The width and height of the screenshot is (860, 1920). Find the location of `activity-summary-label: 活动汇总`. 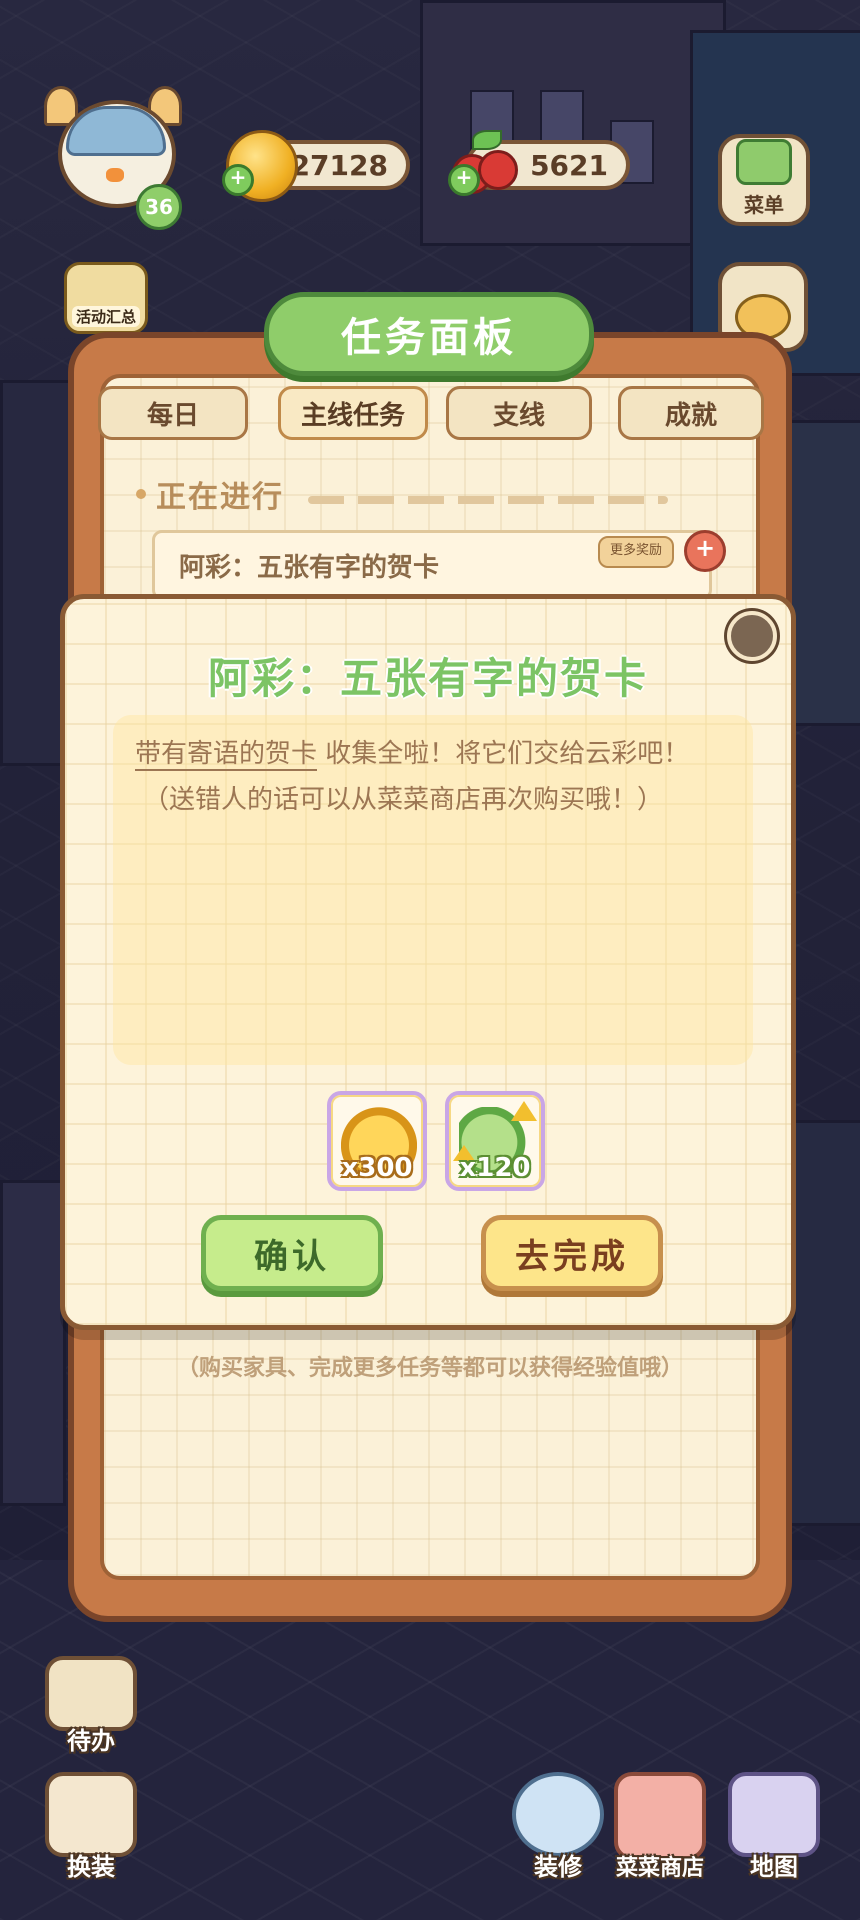

activity-summary-label: 活动汇总 is located at coordinates (105, 316).